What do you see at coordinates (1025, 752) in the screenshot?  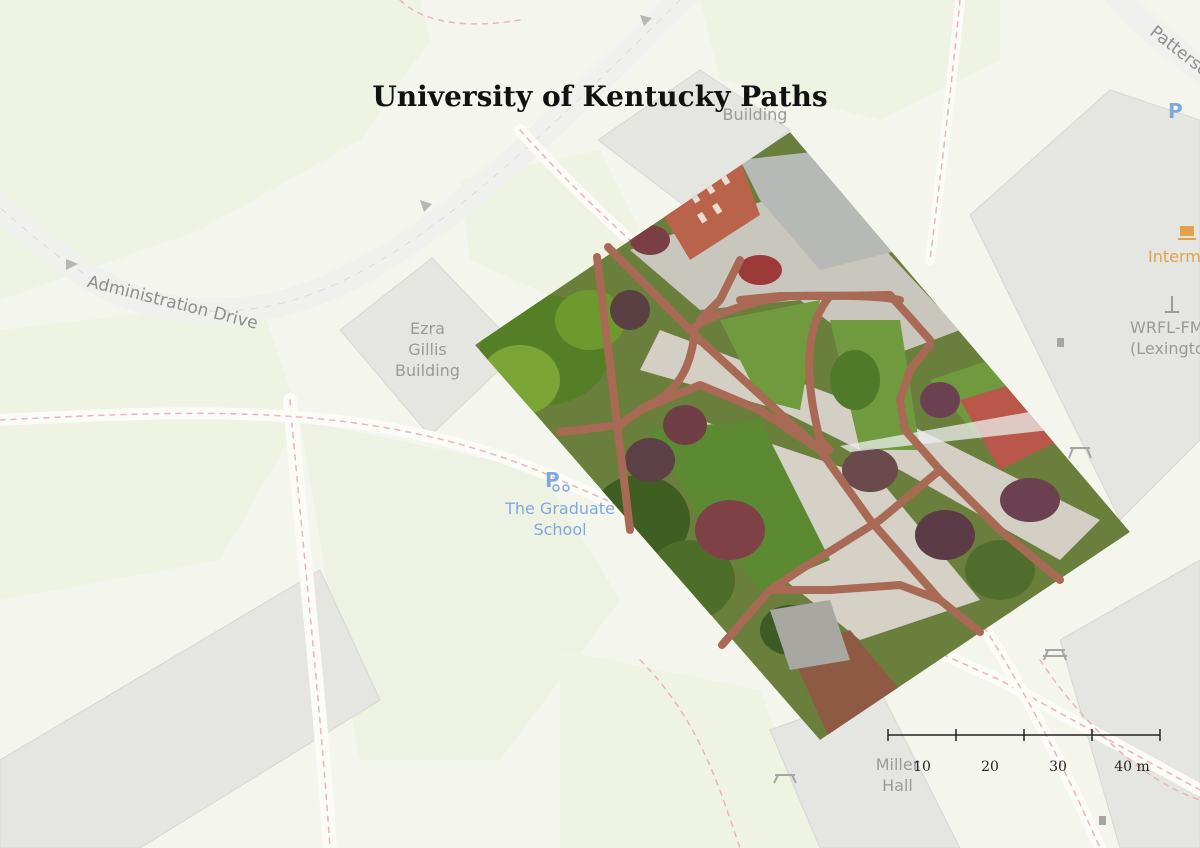 I see `scale-bar: 10 20 30 40 m` at bounding box center [1025, 752].